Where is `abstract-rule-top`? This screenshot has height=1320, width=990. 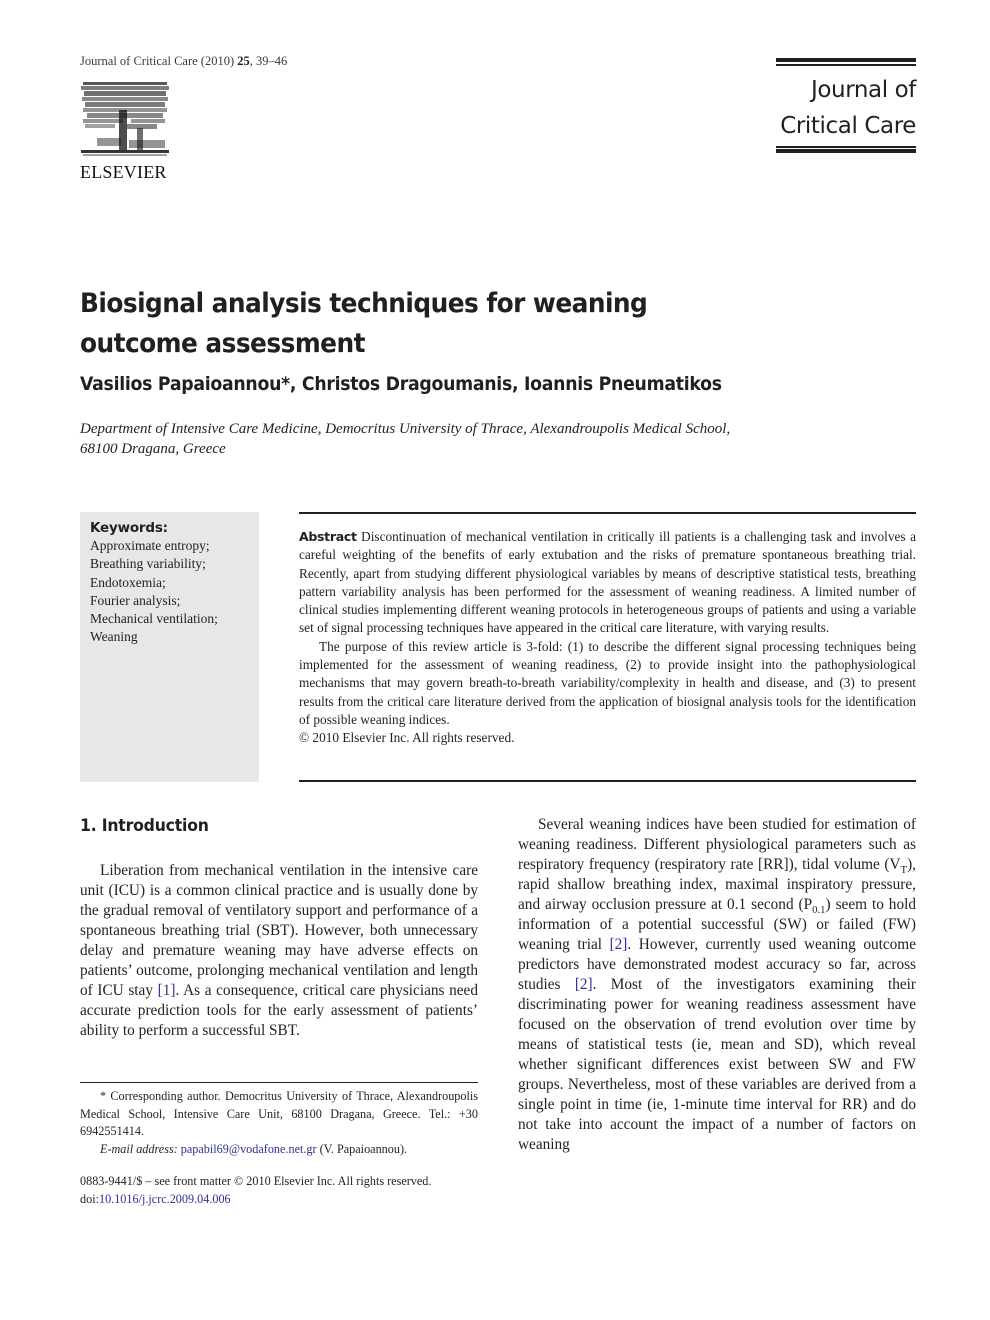
abstract-rule-top is located at coordinates (607, 513).